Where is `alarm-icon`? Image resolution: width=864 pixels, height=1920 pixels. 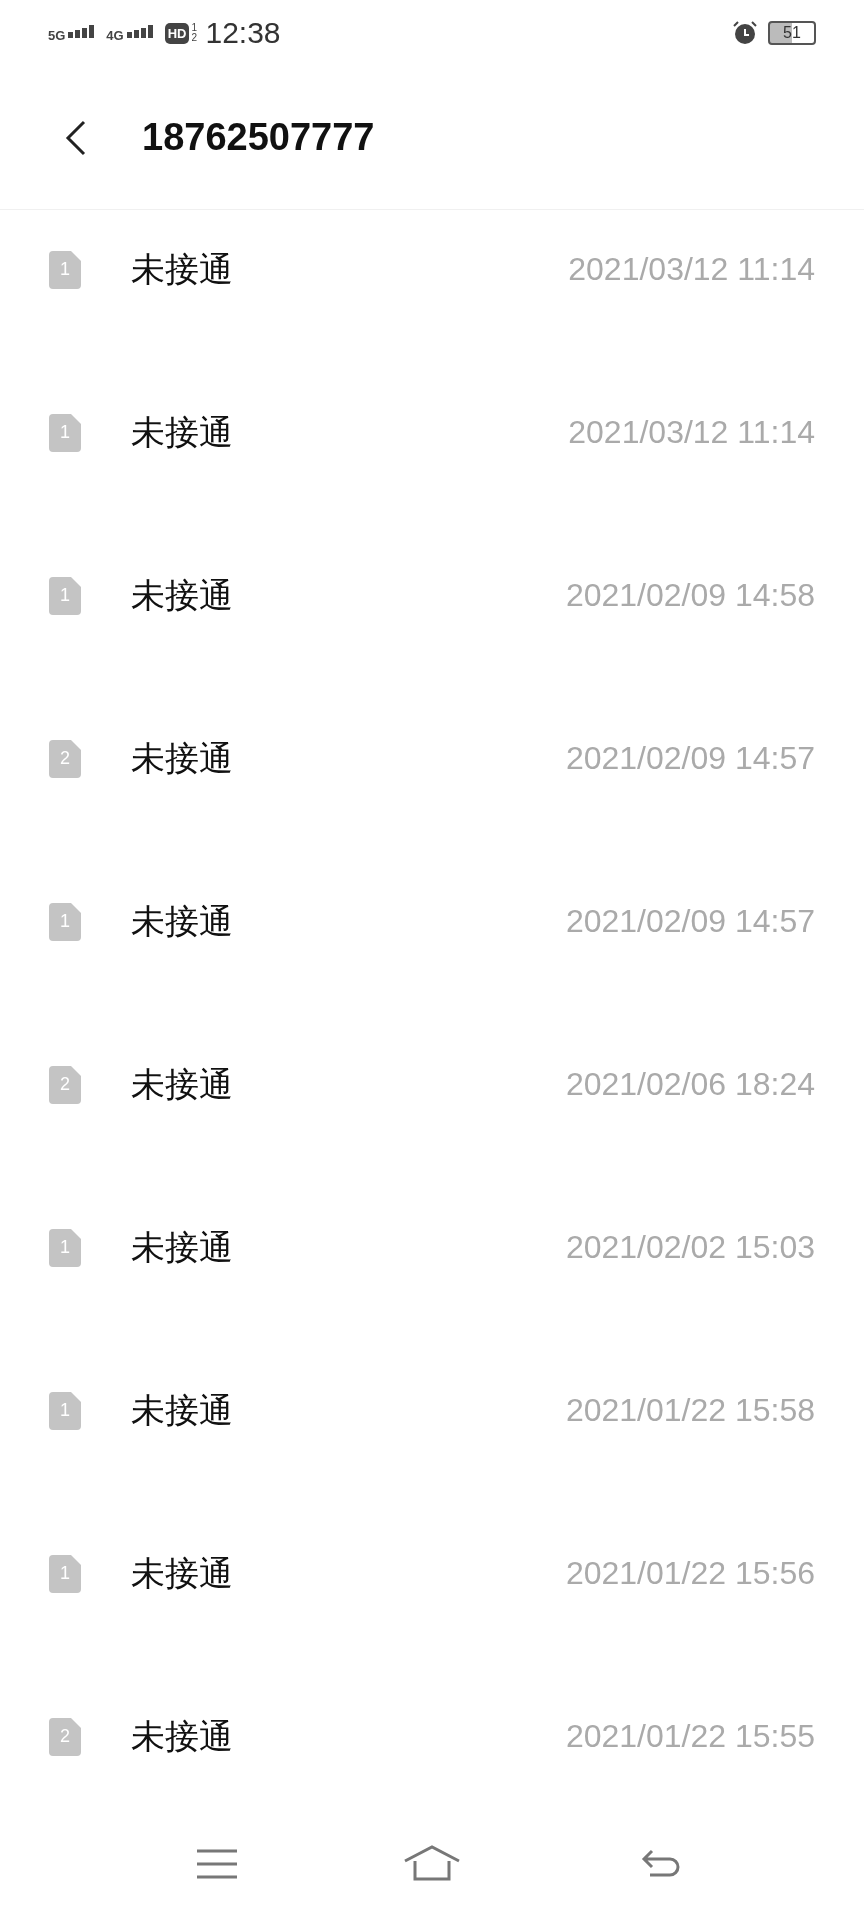
alarm-icon is located at coordinates (745, 33).